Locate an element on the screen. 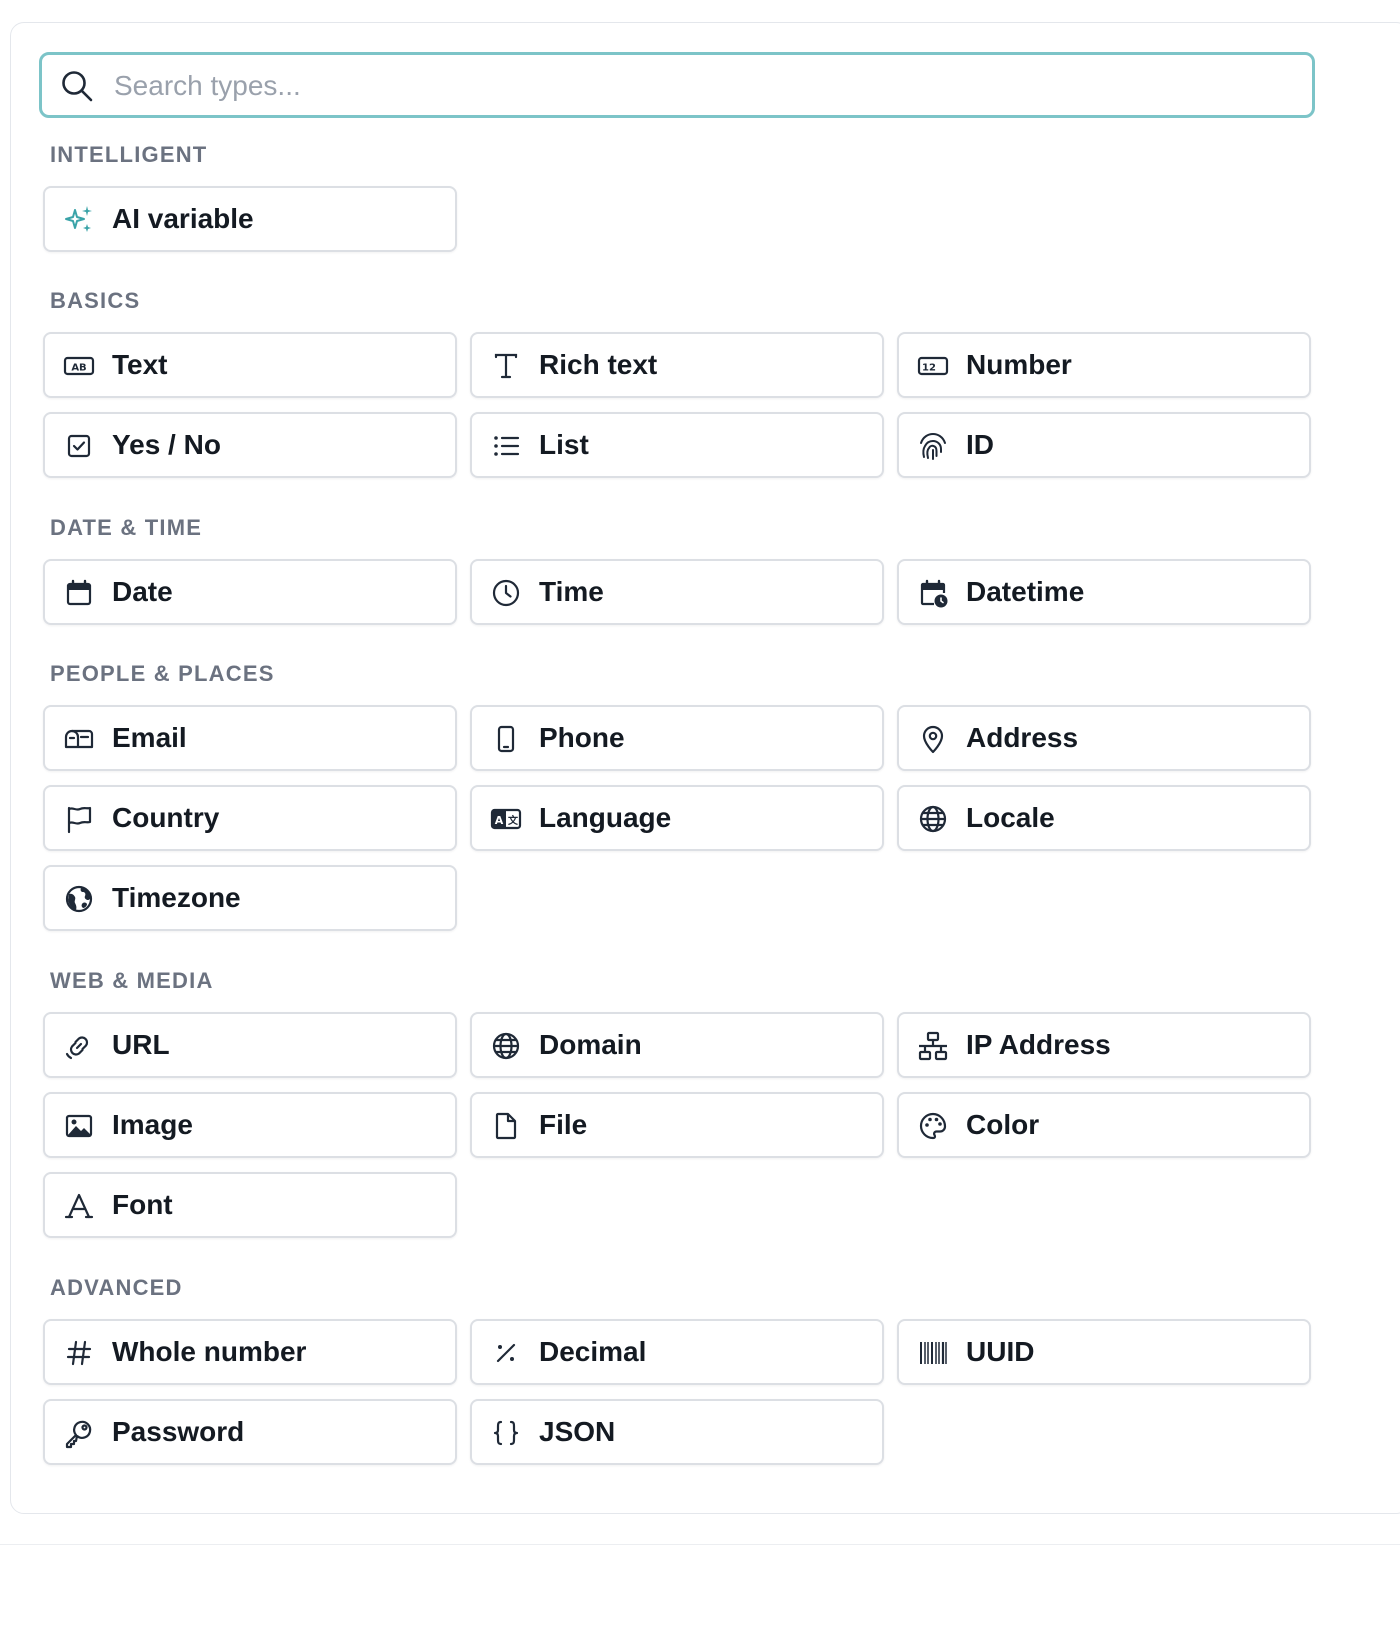  type-phone: Phone is located at coordinates (677, 738).